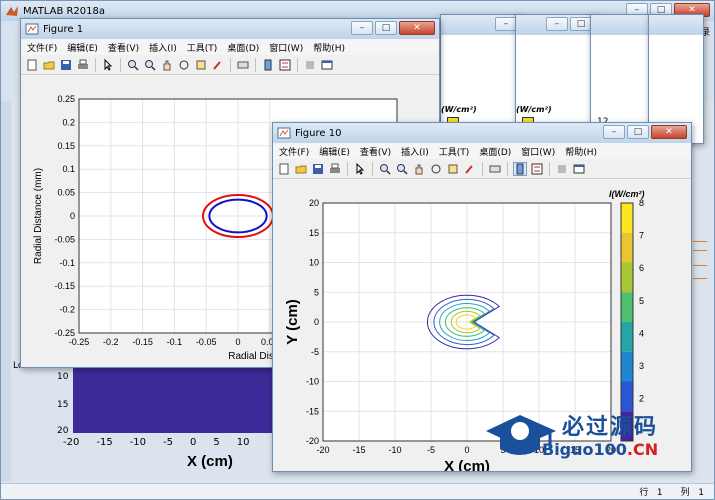 This screenshot has height=500, width=715. I want to click on figure1-y-tick-label: -0.1, so click(67, 263).